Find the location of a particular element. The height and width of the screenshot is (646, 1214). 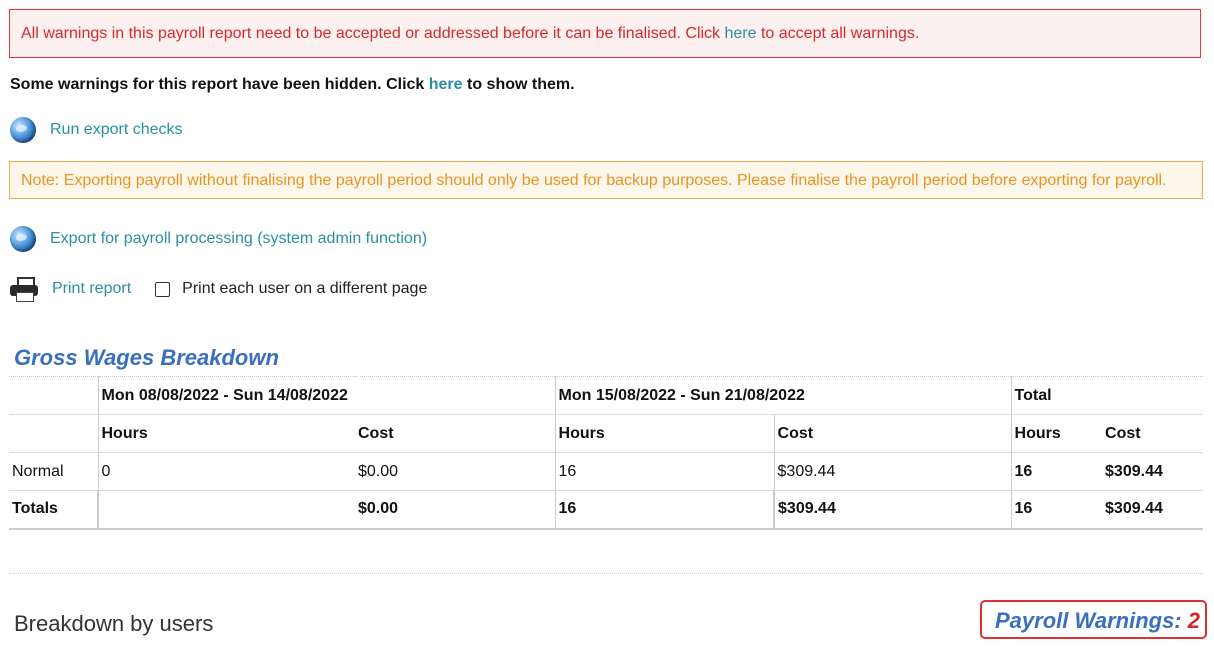

run-export-checks-link: Run export checks is located at coordinates (116, 130).